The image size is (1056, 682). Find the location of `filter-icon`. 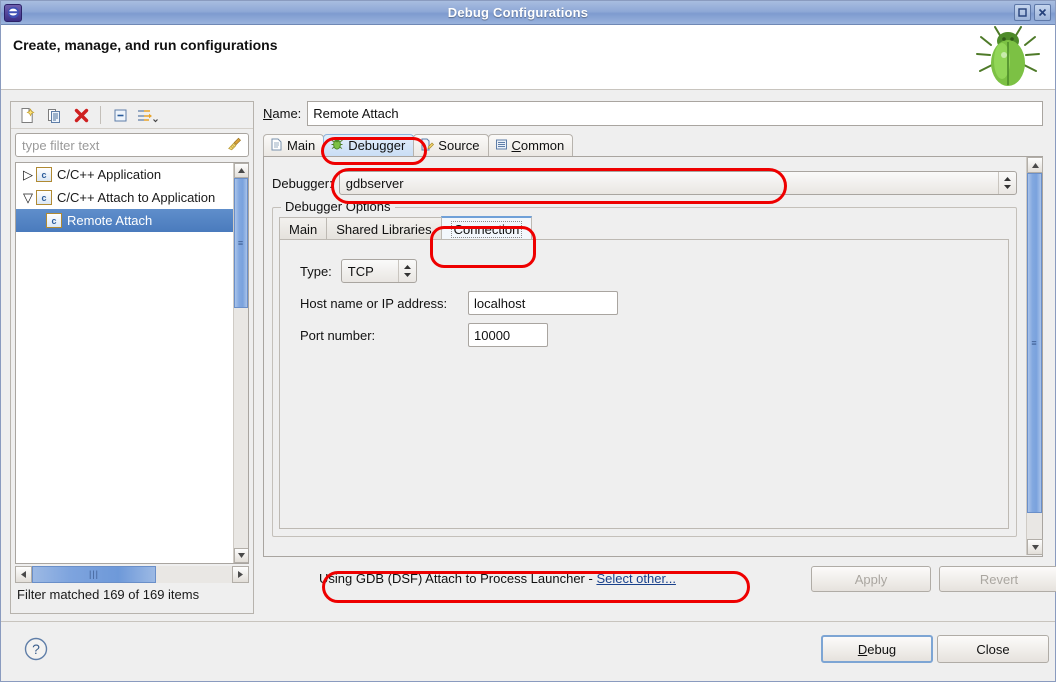

filter-icon is located at coordinates (147, 115).